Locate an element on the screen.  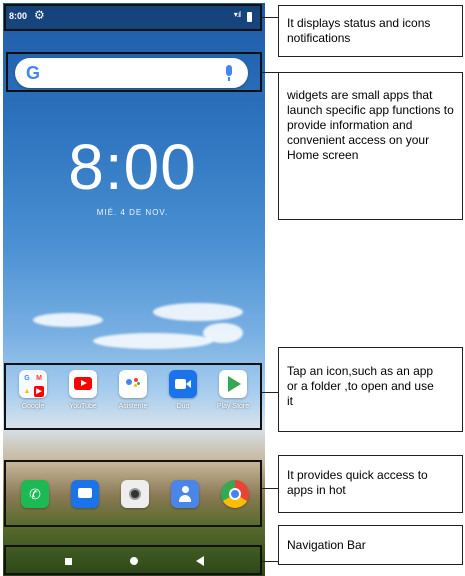
clock-widget-time: 8:00 is located at coordinates (132, 167).